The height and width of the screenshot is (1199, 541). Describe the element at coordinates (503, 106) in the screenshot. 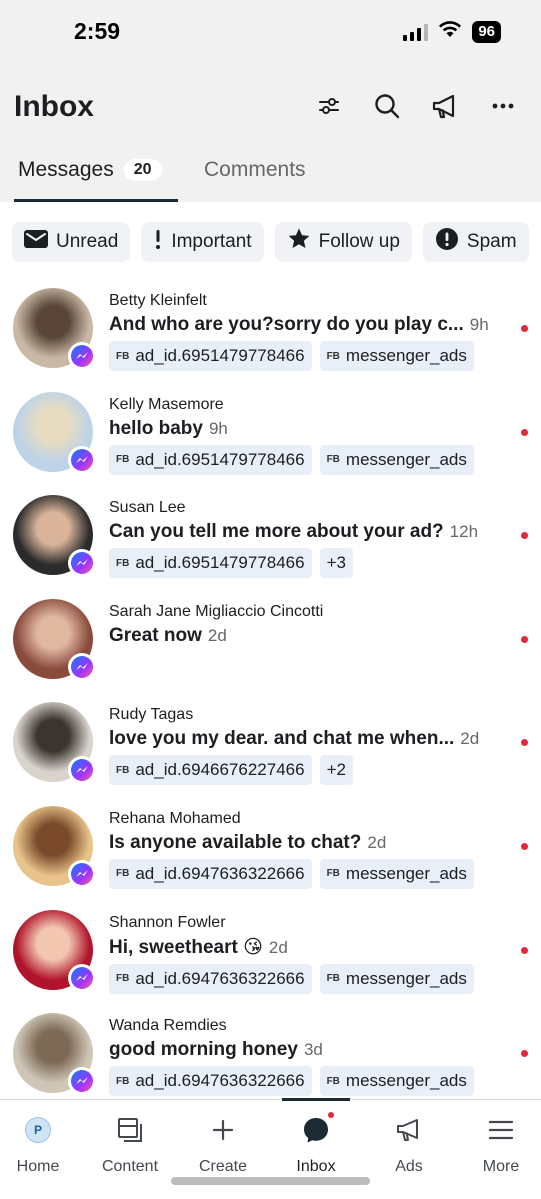

I see `more-options-icon` at that location.